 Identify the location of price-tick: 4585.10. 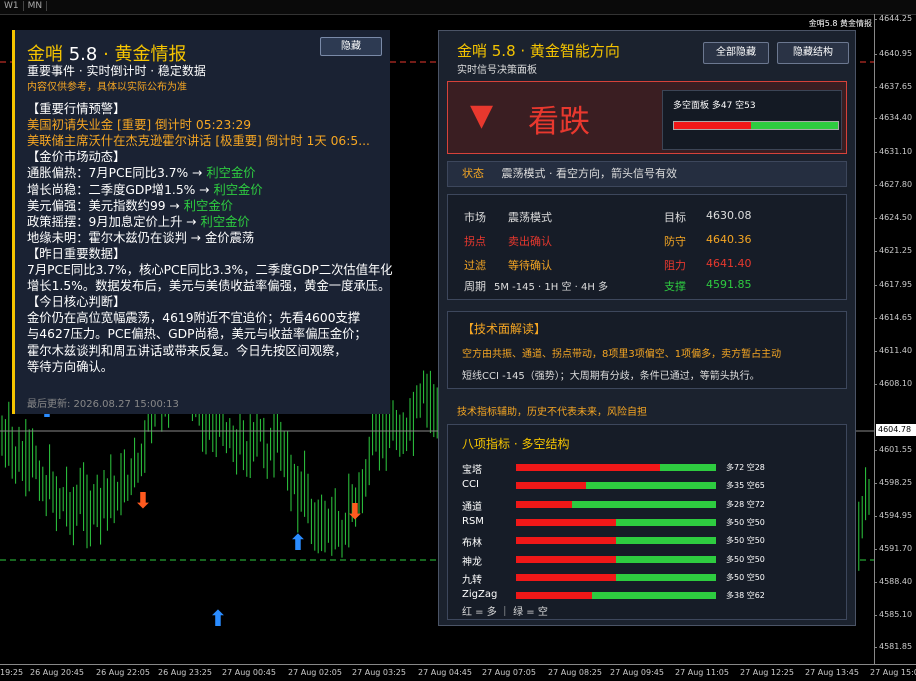
(893, 614).